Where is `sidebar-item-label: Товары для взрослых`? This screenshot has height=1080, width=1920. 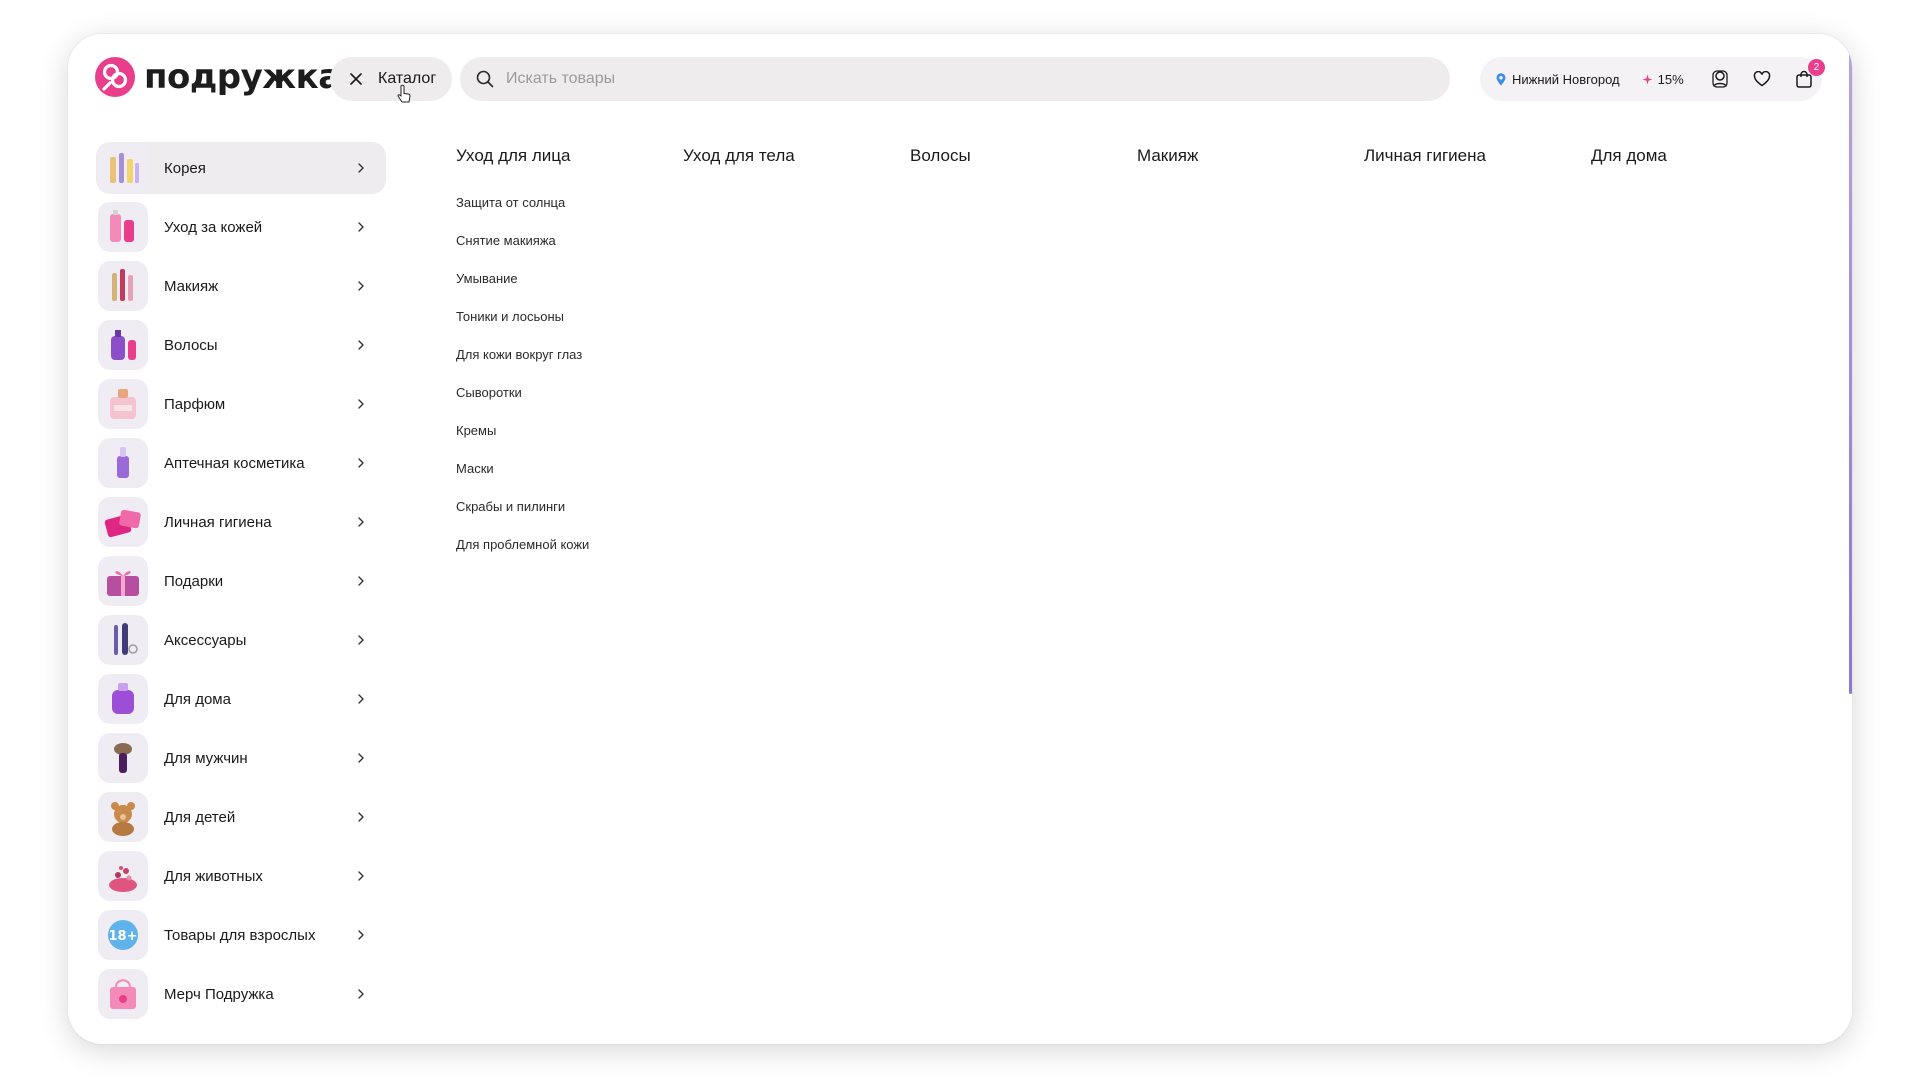 sidebar-item-label: Товары для взрослых is located at coordinates (240, 935).